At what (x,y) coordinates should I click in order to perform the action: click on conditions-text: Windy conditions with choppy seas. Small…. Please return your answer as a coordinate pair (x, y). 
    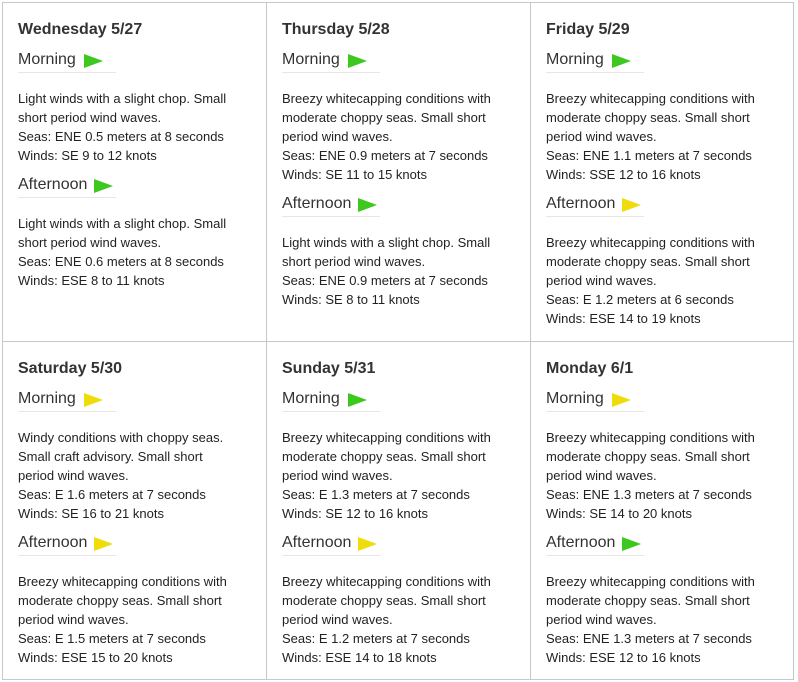
    Looking at the image, I should click on (138, 475).